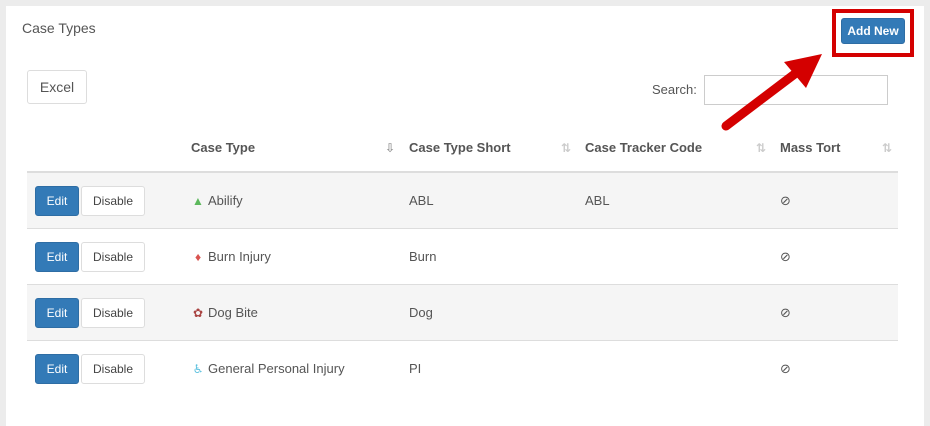  Describe the element at coordinates (810, 147) in the screenshot. I see `header-label: Mass Tort` at that location.